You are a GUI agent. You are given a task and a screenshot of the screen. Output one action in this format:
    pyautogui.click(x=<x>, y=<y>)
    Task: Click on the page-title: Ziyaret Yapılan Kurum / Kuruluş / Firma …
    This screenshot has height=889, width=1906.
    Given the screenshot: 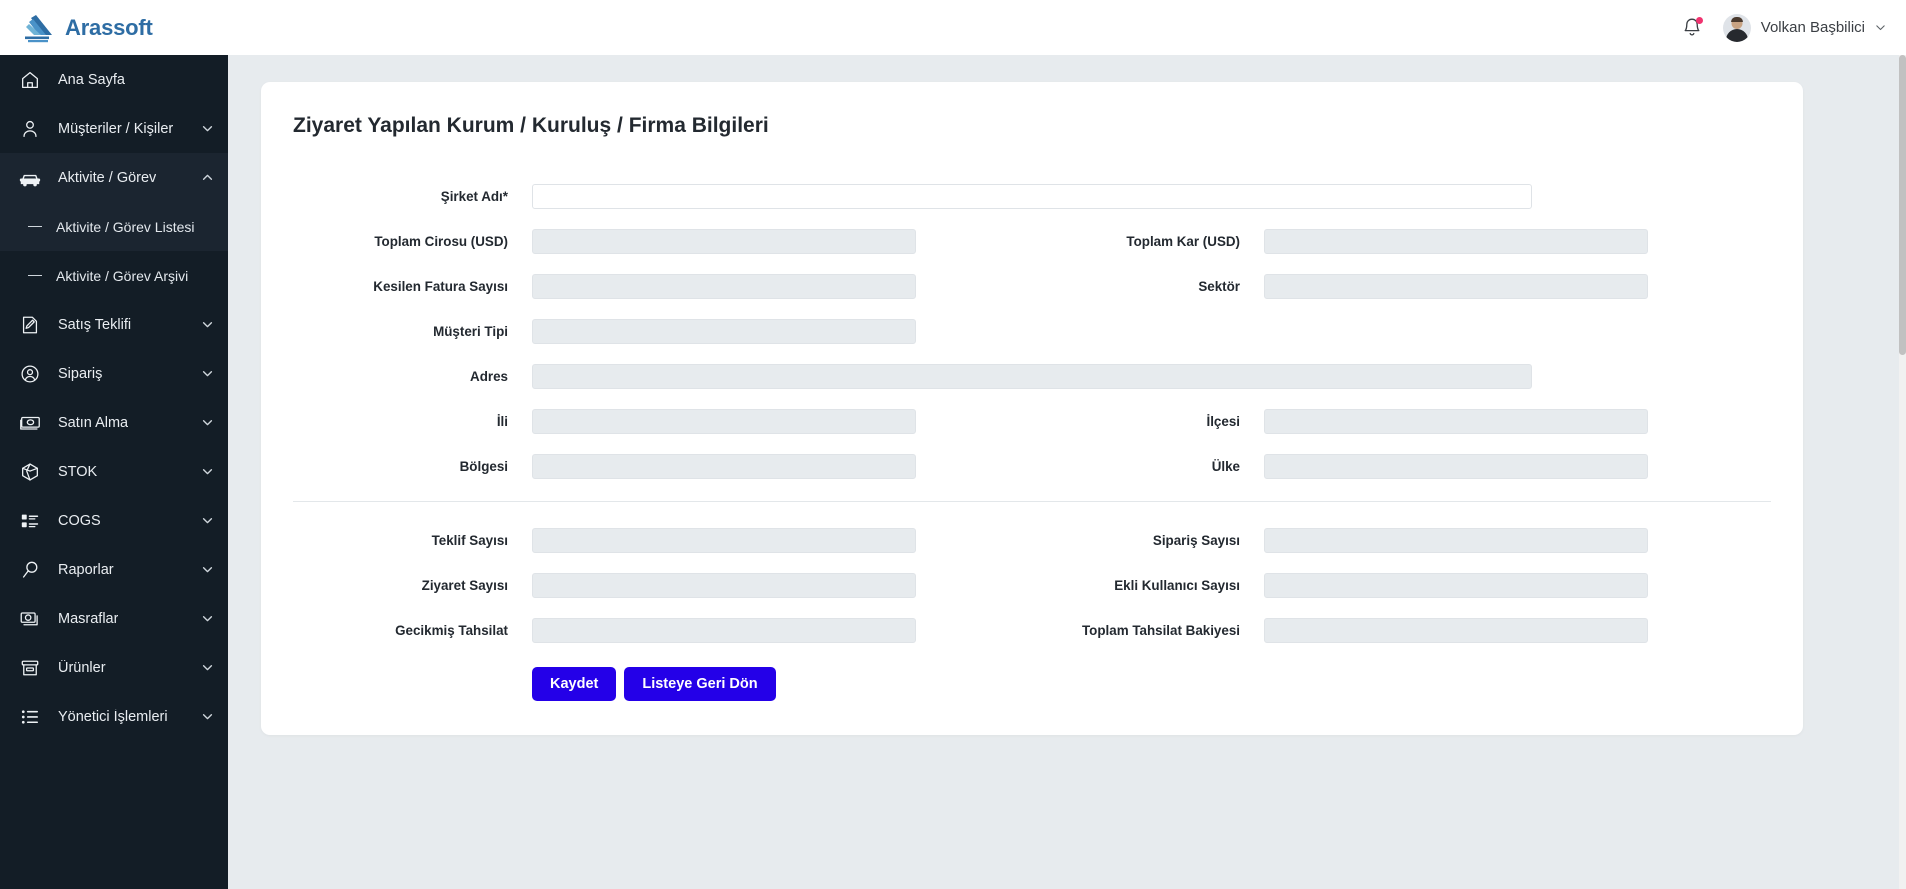 What is the action you would take?
    pyautogui.click(x=531, y=125)
    